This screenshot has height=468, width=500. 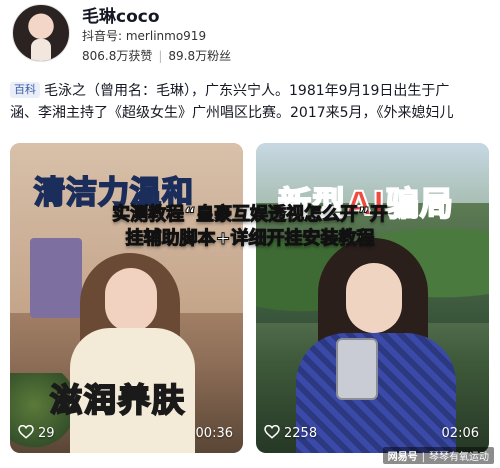 I want to click on watermark: 网易号 | 琴琴有氧运动, so click(x=438, y=455).